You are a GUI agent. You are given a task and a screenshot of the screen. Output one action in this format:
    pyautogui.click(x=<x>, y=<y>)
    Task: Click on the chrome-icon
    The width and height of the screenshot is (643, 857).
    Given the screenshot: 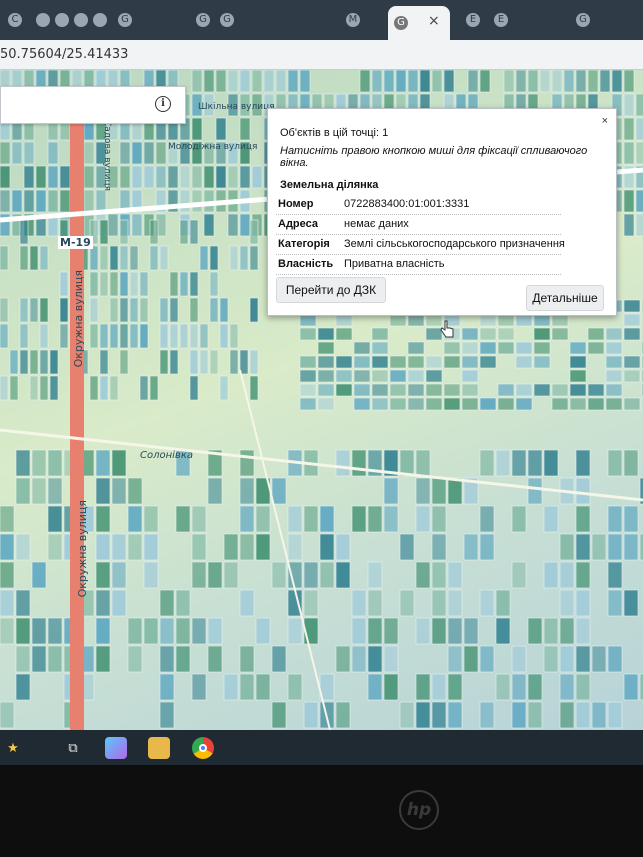 What is the action you would take?
    pyautogui.click(x=203, y=748)
    